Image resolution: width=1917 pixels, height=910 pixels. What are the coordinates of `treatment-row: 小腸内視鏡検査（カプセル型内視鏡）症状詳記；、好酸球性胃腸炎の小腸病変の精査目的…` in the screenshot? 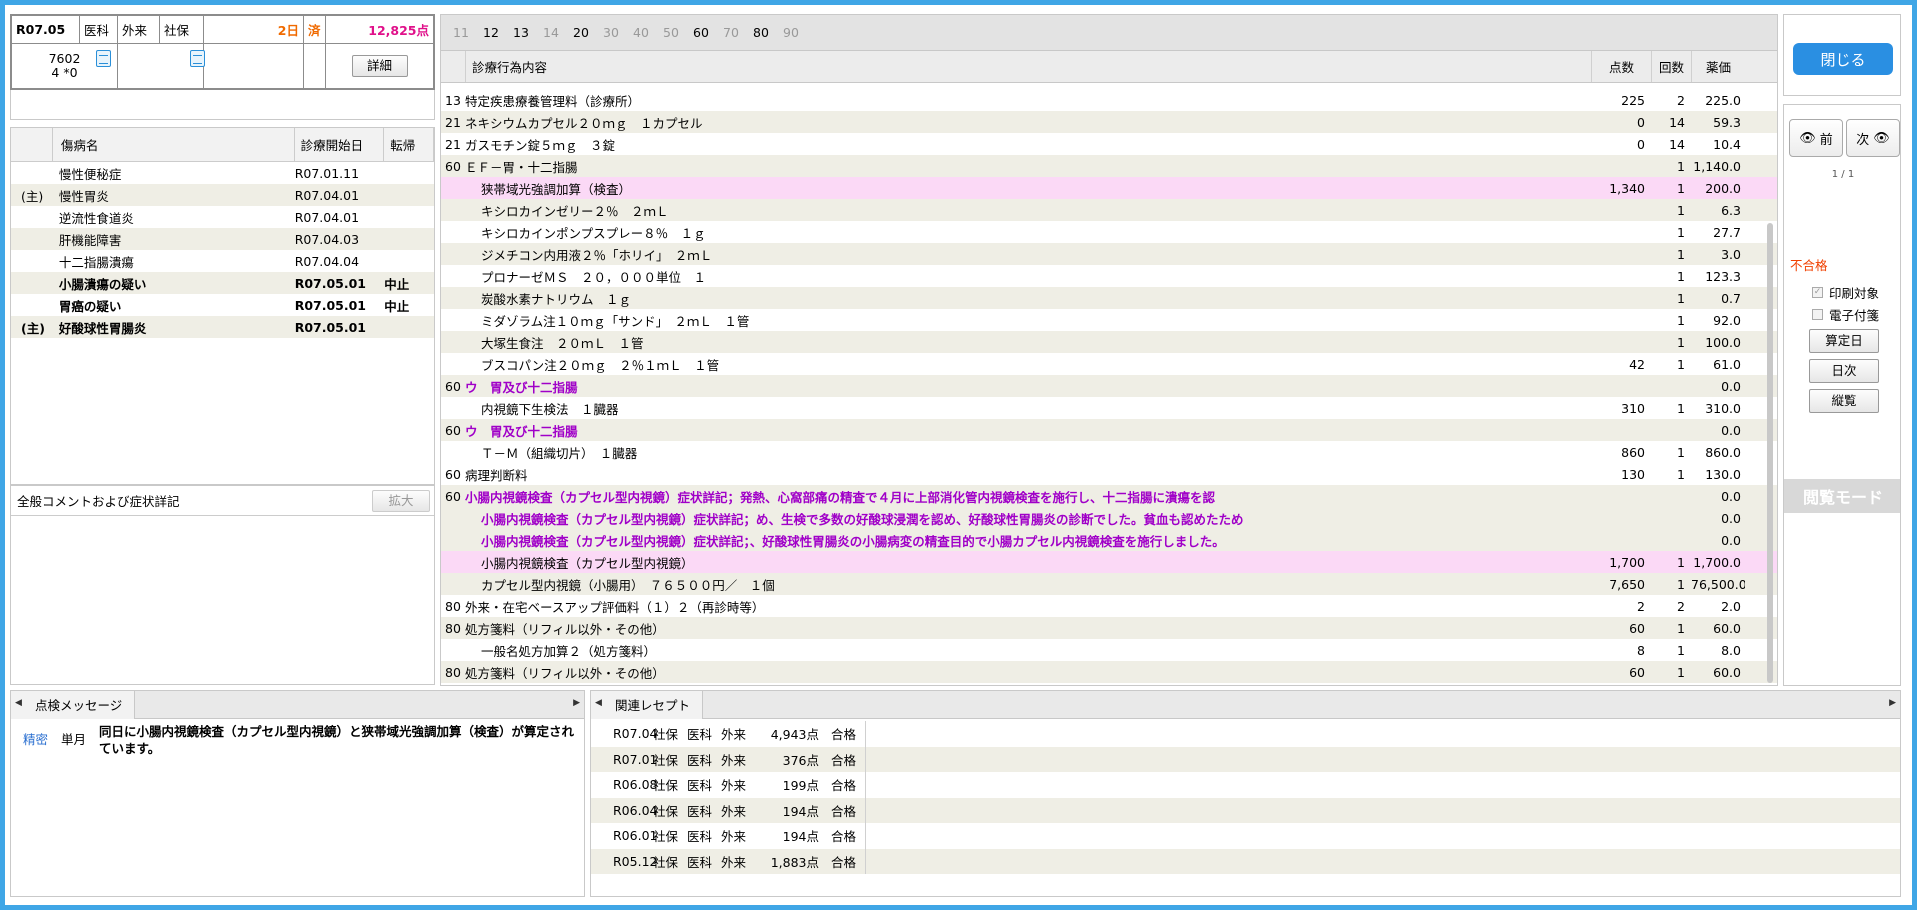 It's located at (1109, 540).